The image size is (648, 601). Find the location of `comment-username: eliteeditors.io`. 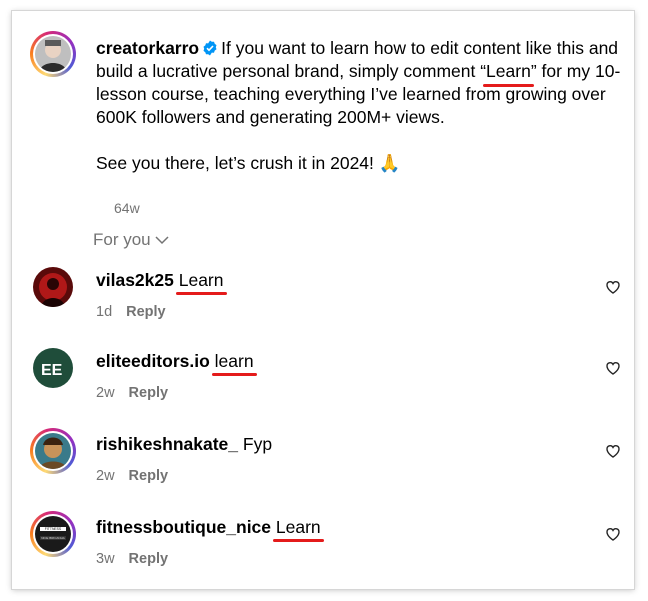

comment-username: eliteeditors.io is located at coordinates (153, 361).